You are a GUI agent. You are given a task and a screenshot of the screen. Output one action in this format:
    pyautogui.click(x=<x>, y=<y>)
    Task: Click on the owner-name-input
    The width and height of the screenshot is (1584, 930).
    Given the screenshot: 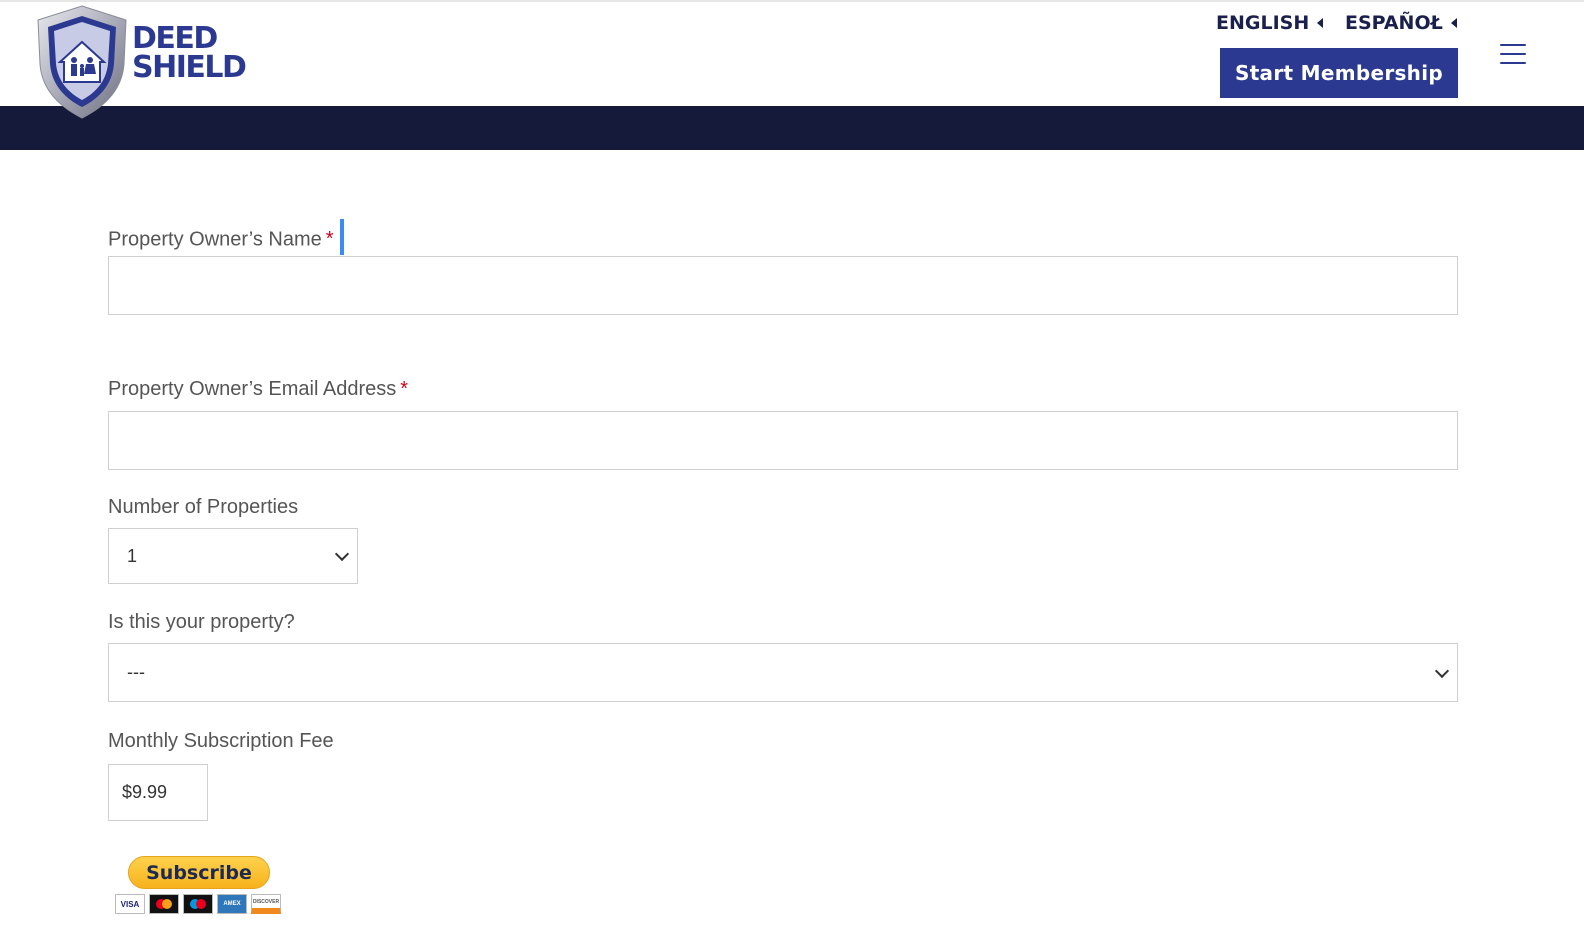 What is the action you would take?
    pyautogui.click(x=783, y=285)
    